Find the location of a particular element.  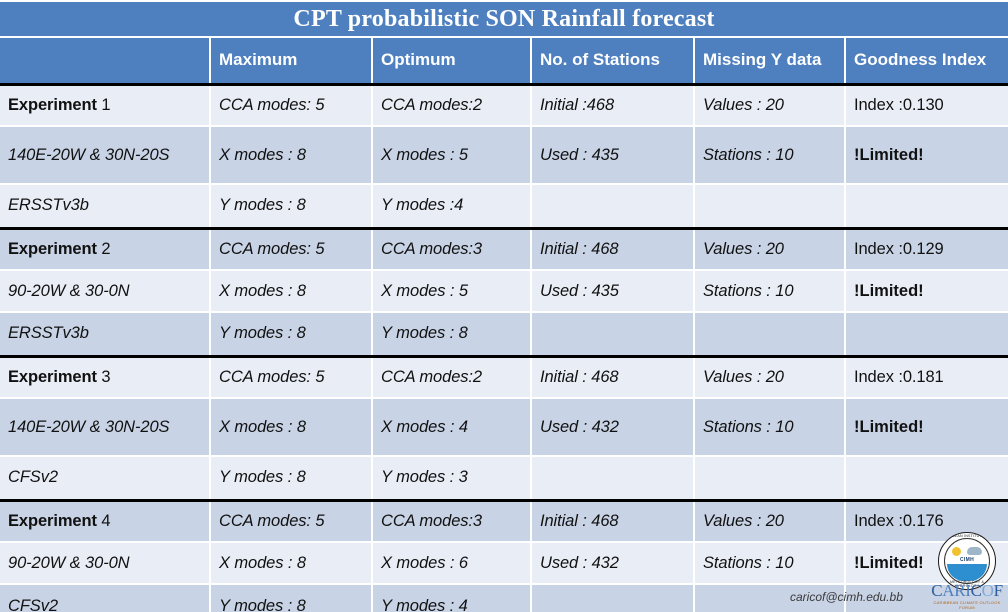

caricof-letter-o: O is located at coordinates (987, 590).